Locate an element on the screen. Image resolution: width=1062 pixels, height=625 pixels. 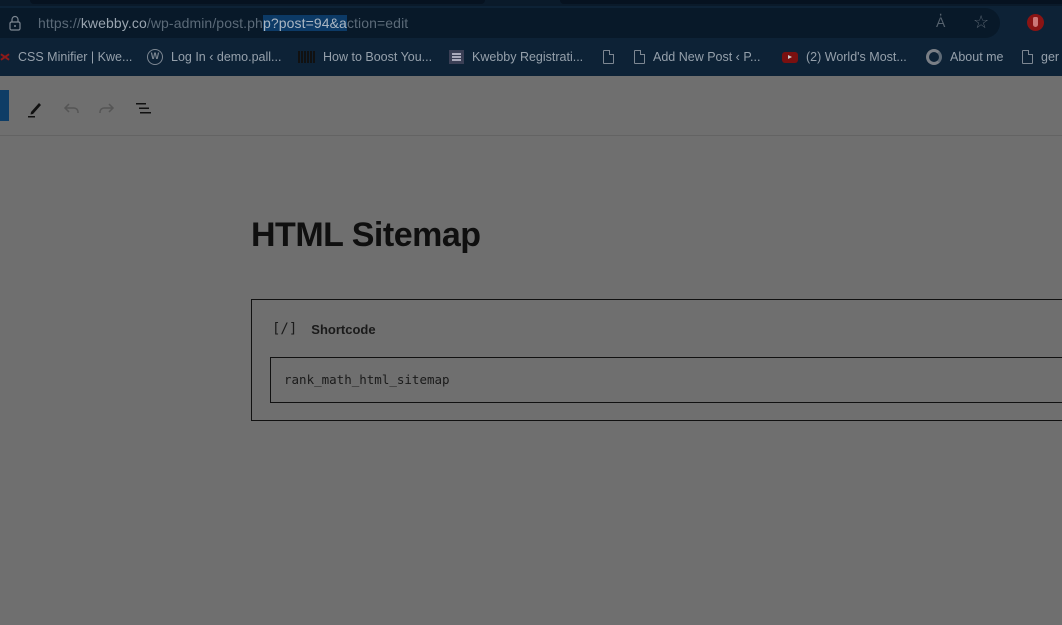
pencil-icon is located at coordinates (34, 110).